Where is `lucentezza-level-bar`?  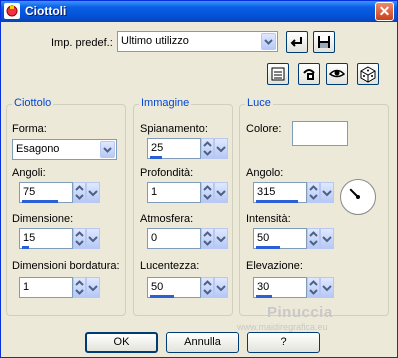
lucentezza-level-bar is located at coordinates (162, 296).